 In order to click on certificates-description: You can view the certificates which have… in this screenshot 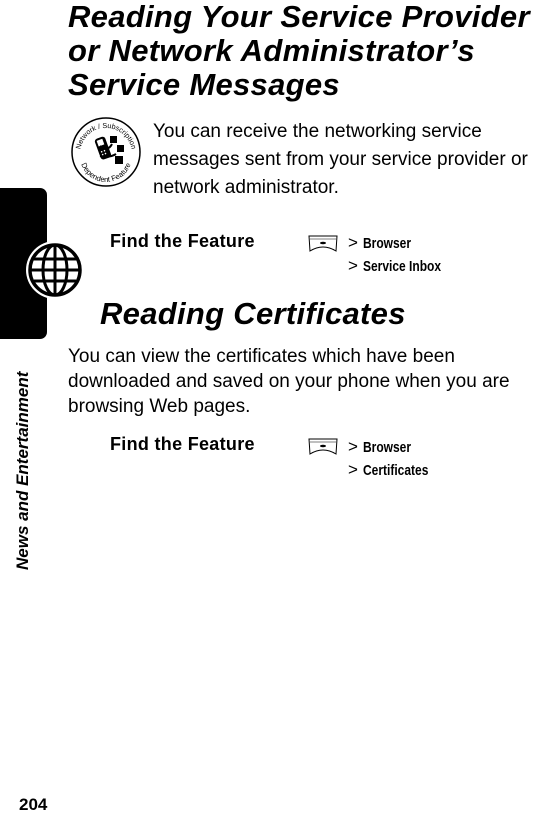, I will do `click(289, 381)`.